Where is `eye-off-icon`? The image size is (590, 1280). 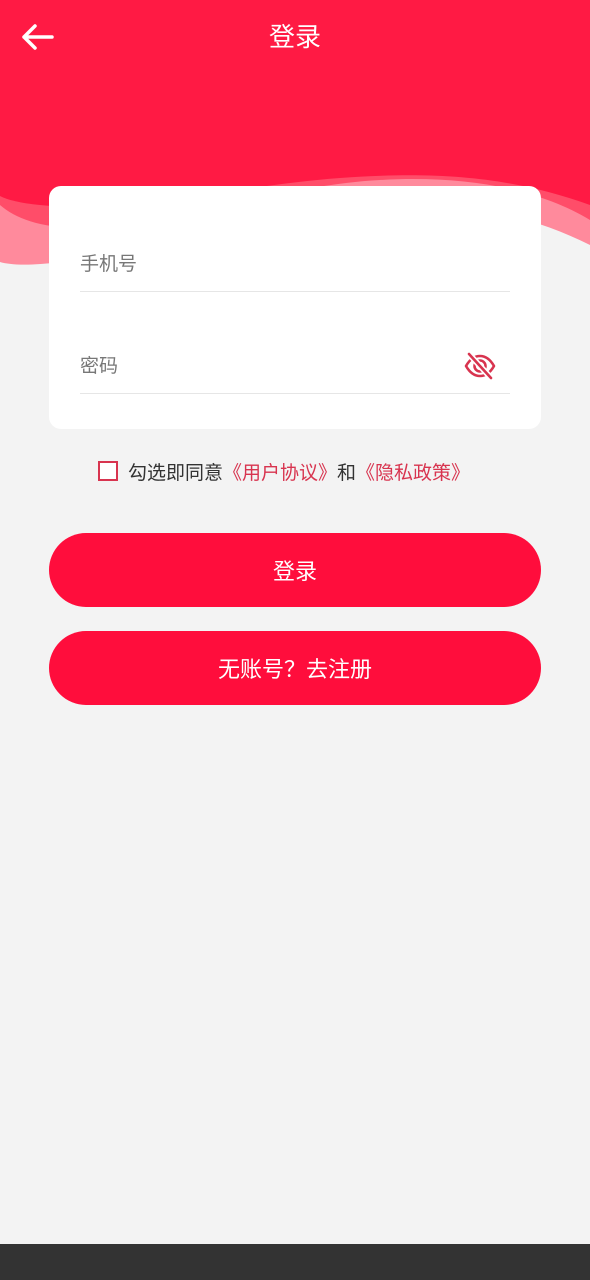 eye-off-icon is located at coordinates (480, 366).